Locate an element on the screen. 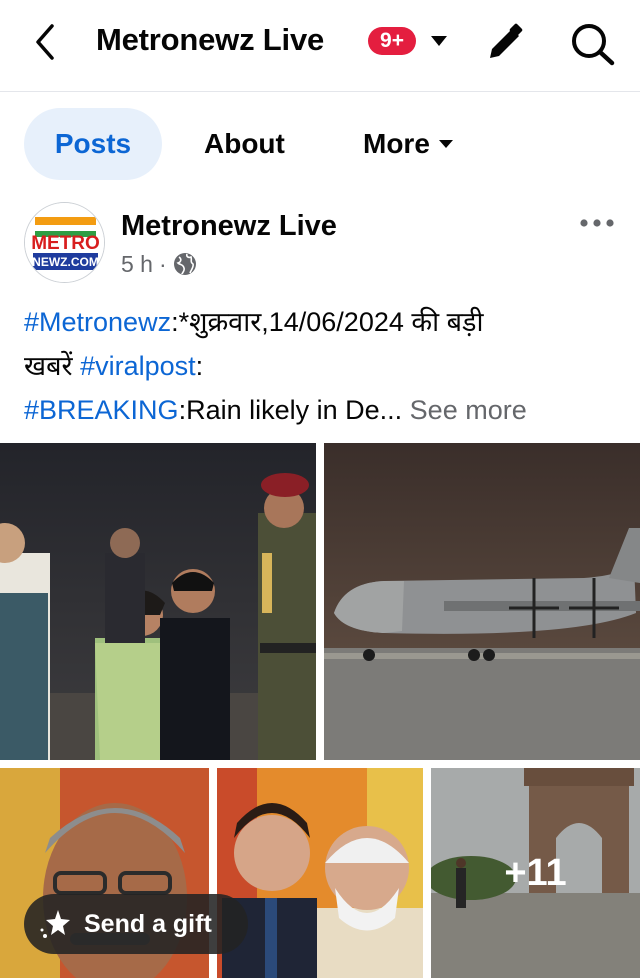 The image size is (640, 978). post-photo-5: +11 is located at coordinates (535, 873).